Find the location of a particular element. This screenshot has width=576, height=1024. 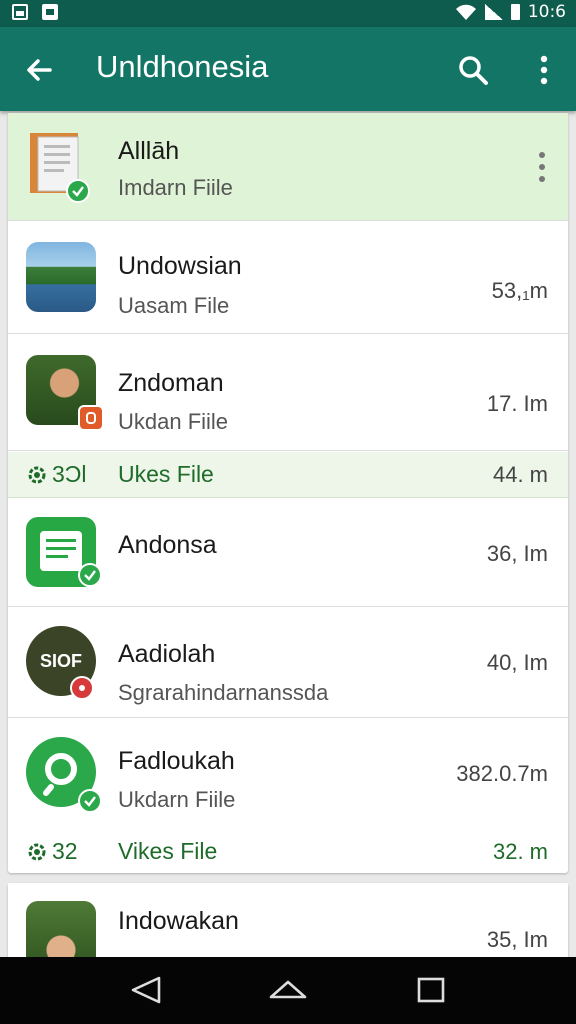

page-title: Unldhonesia is located at coordinates (182, 66).